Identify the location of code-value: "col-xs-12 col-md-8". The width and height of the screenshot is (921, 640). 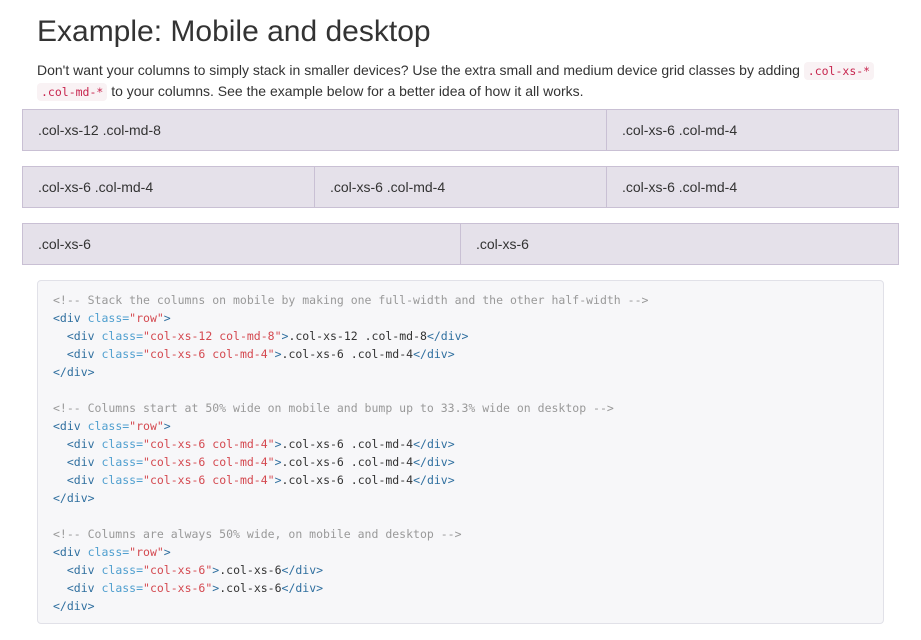
(212, 336).